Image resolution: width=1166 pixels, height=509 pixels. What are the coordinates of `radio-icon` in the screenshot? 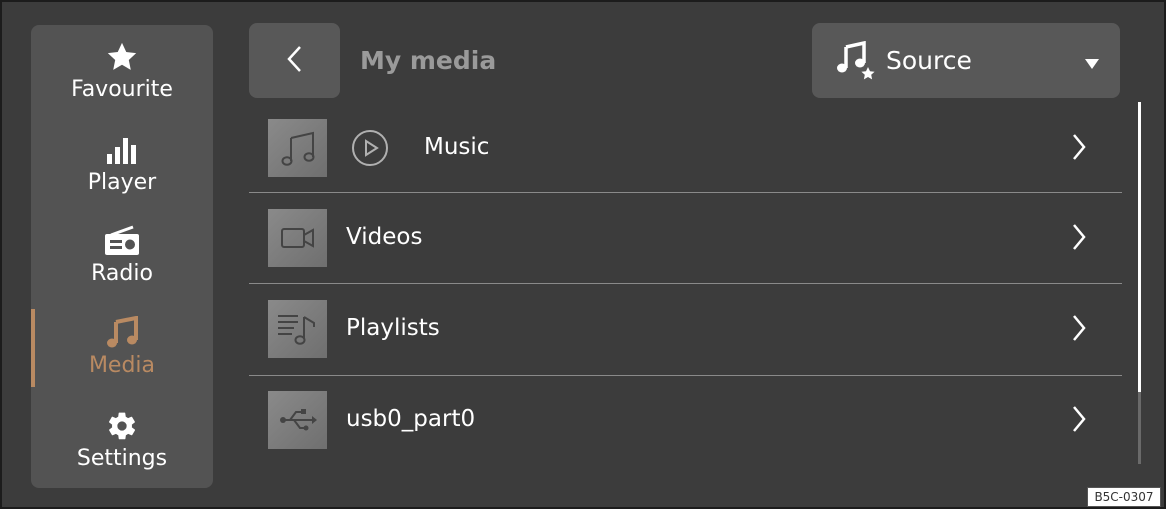 It's located at (122, 241).